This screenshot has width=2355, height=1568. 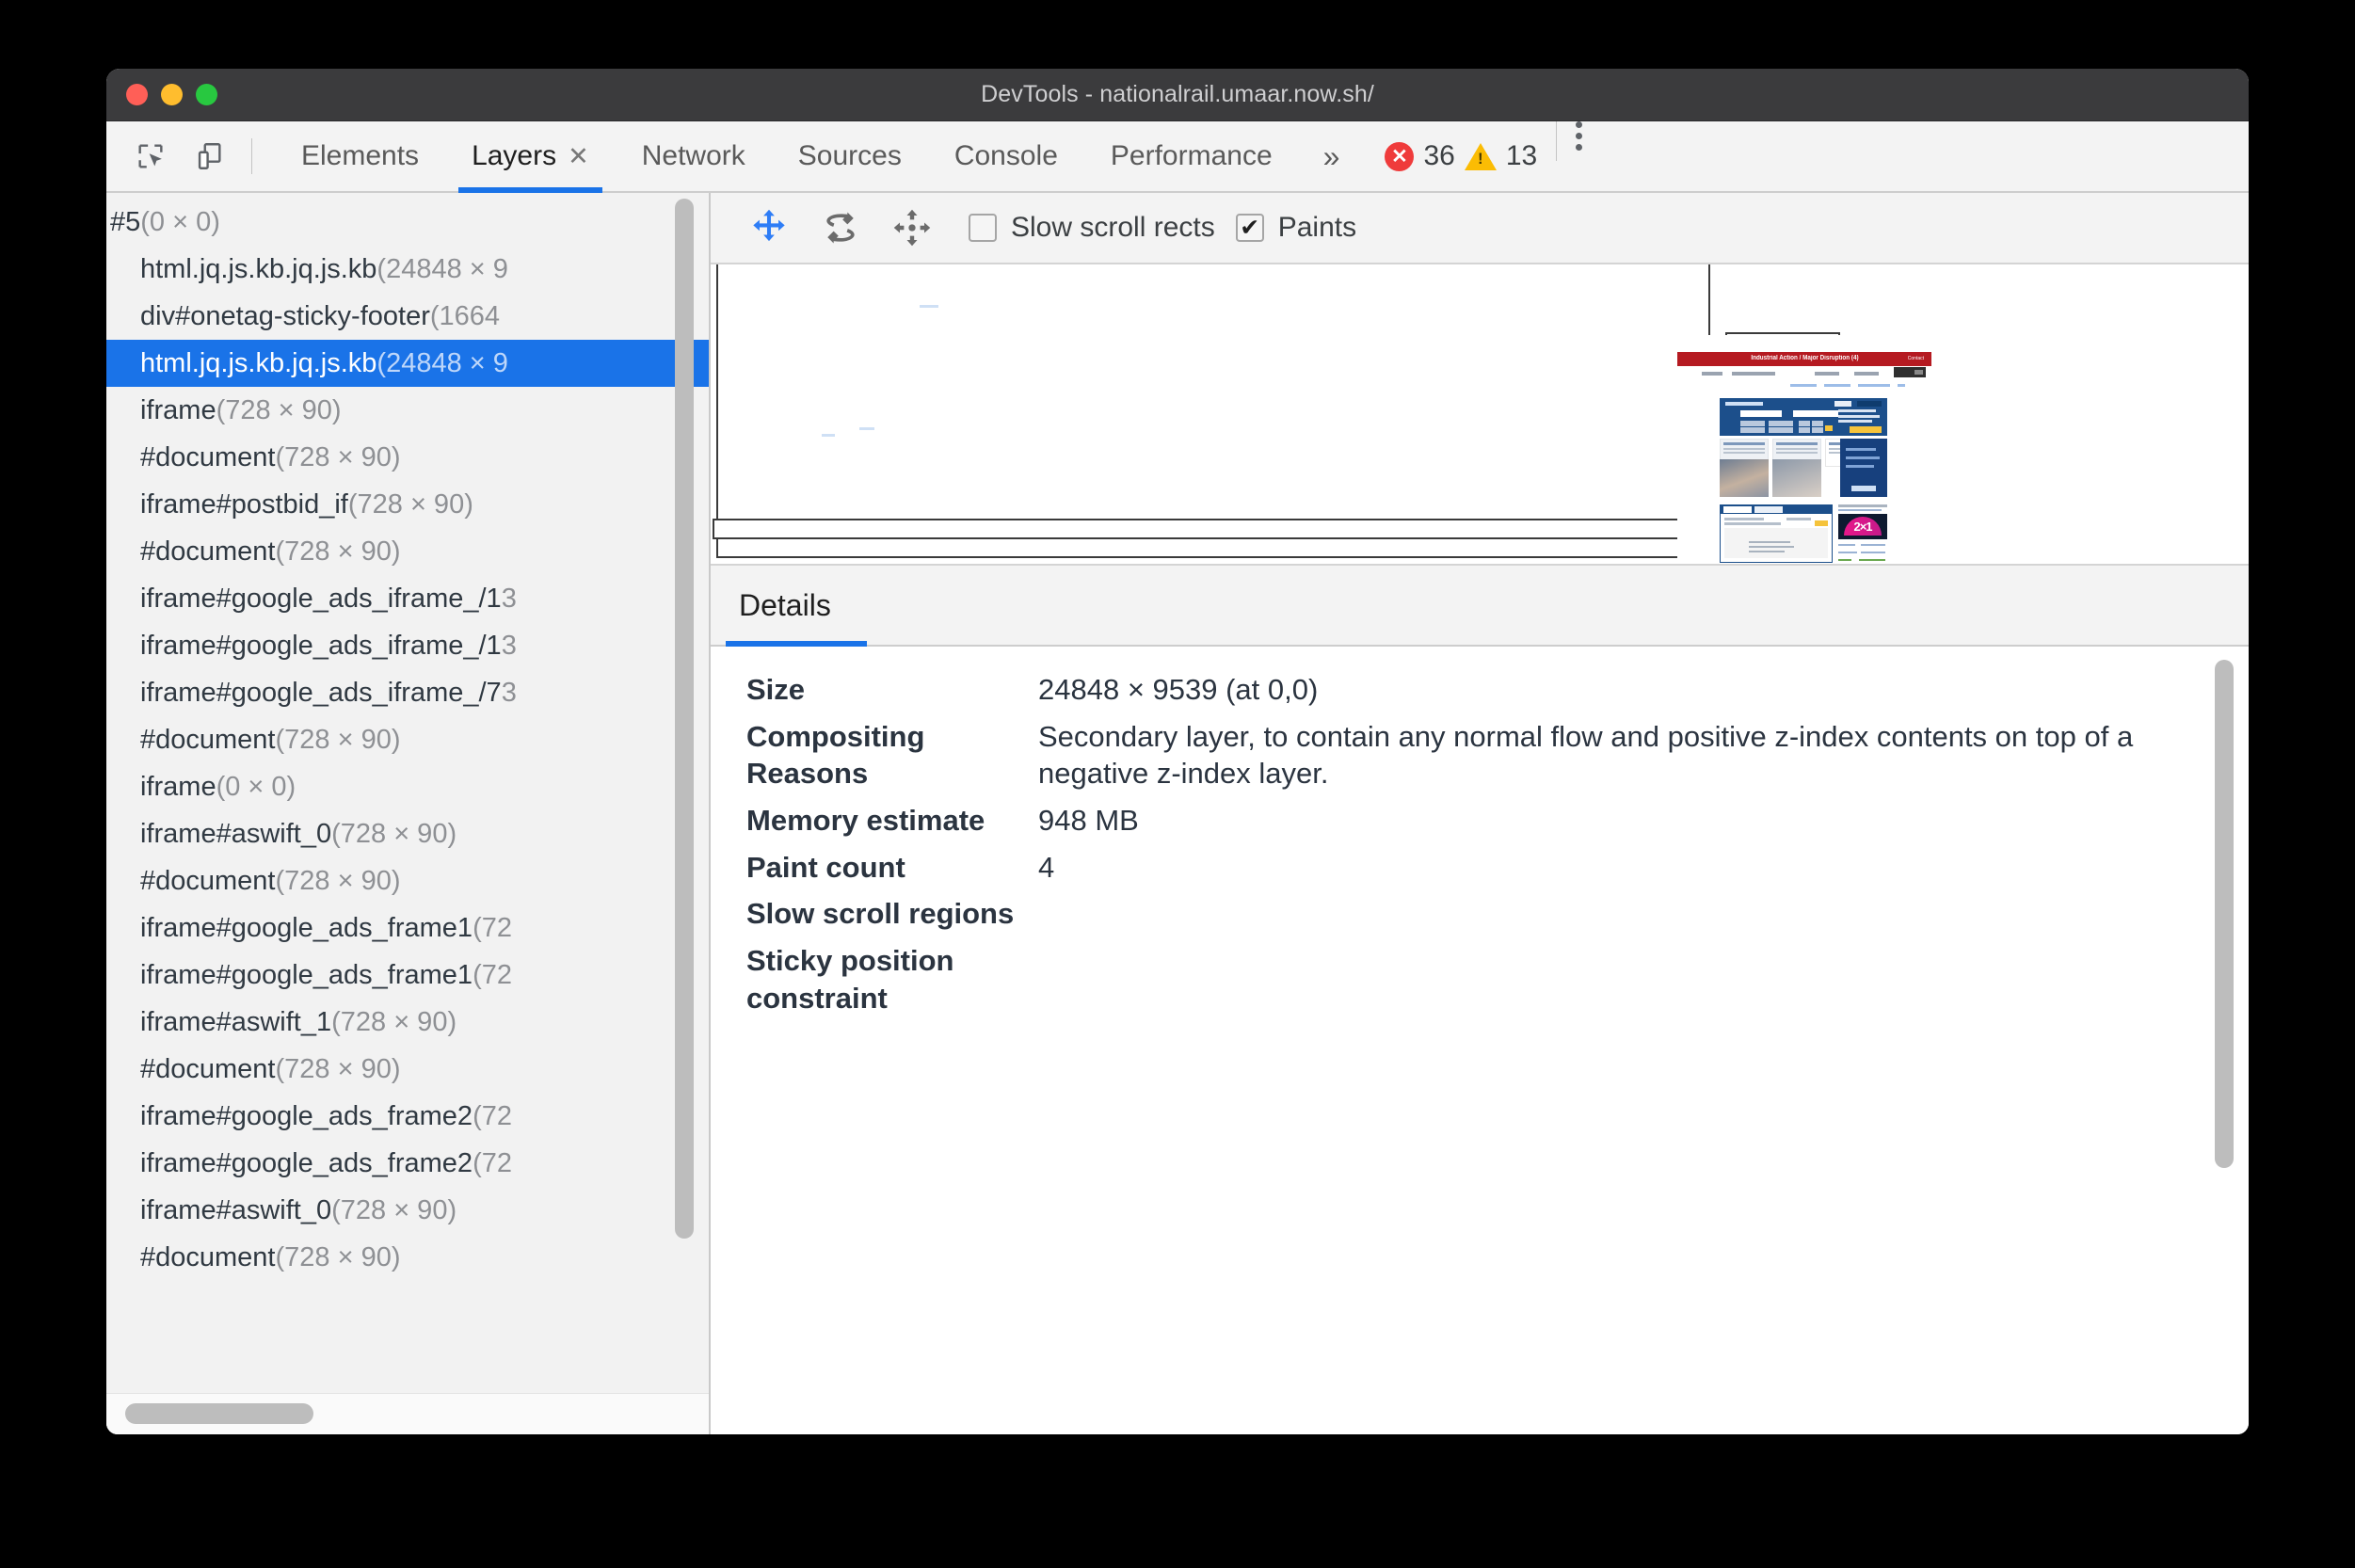 I want to click on reset-transform-icon, so click(x=912, y=227).